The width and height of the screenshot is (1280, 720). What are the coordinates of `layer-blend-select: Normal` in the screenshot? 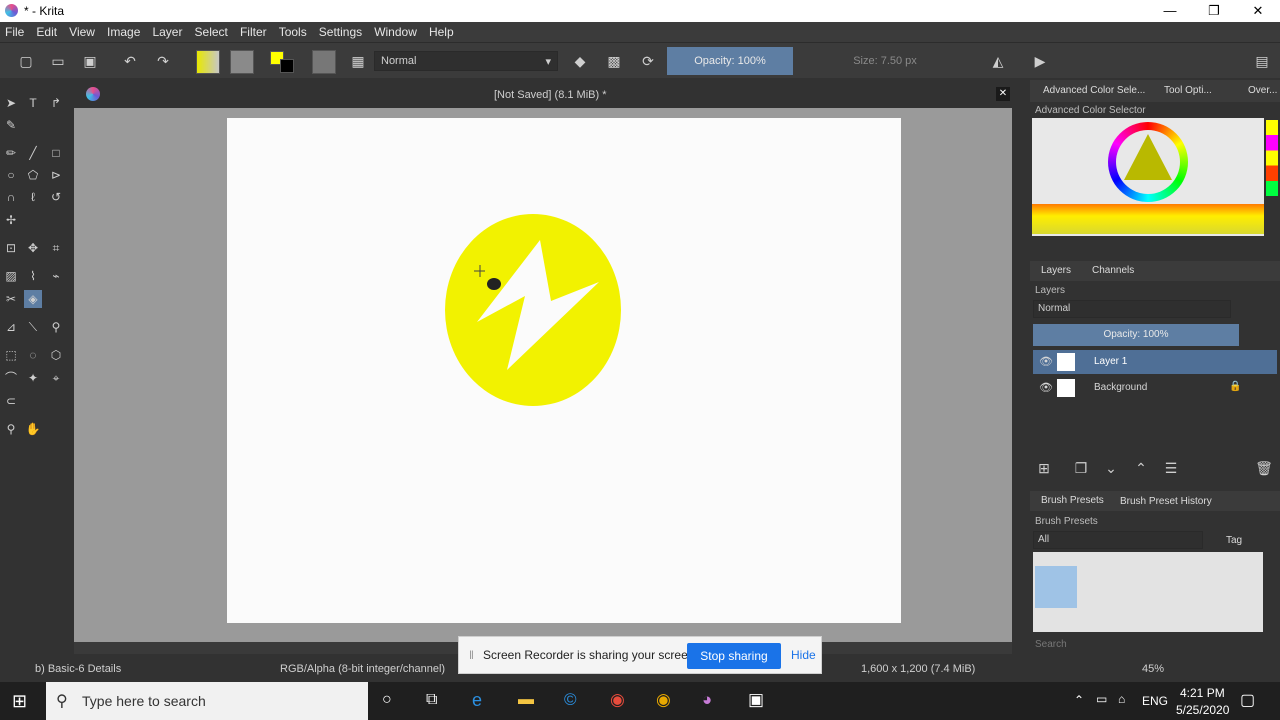 It's located at (1132, 309).